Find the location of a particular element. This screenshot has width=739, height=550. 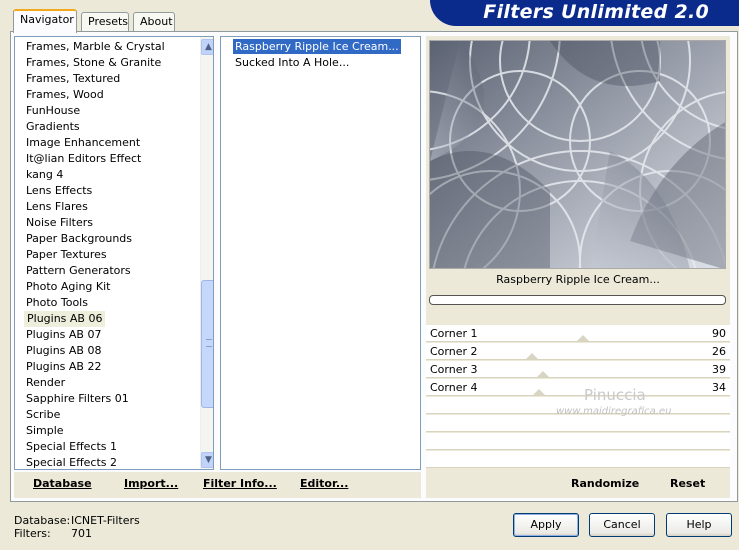

title-banner: Filters Unlimited 2.0 is located at coordinates (584, 13).